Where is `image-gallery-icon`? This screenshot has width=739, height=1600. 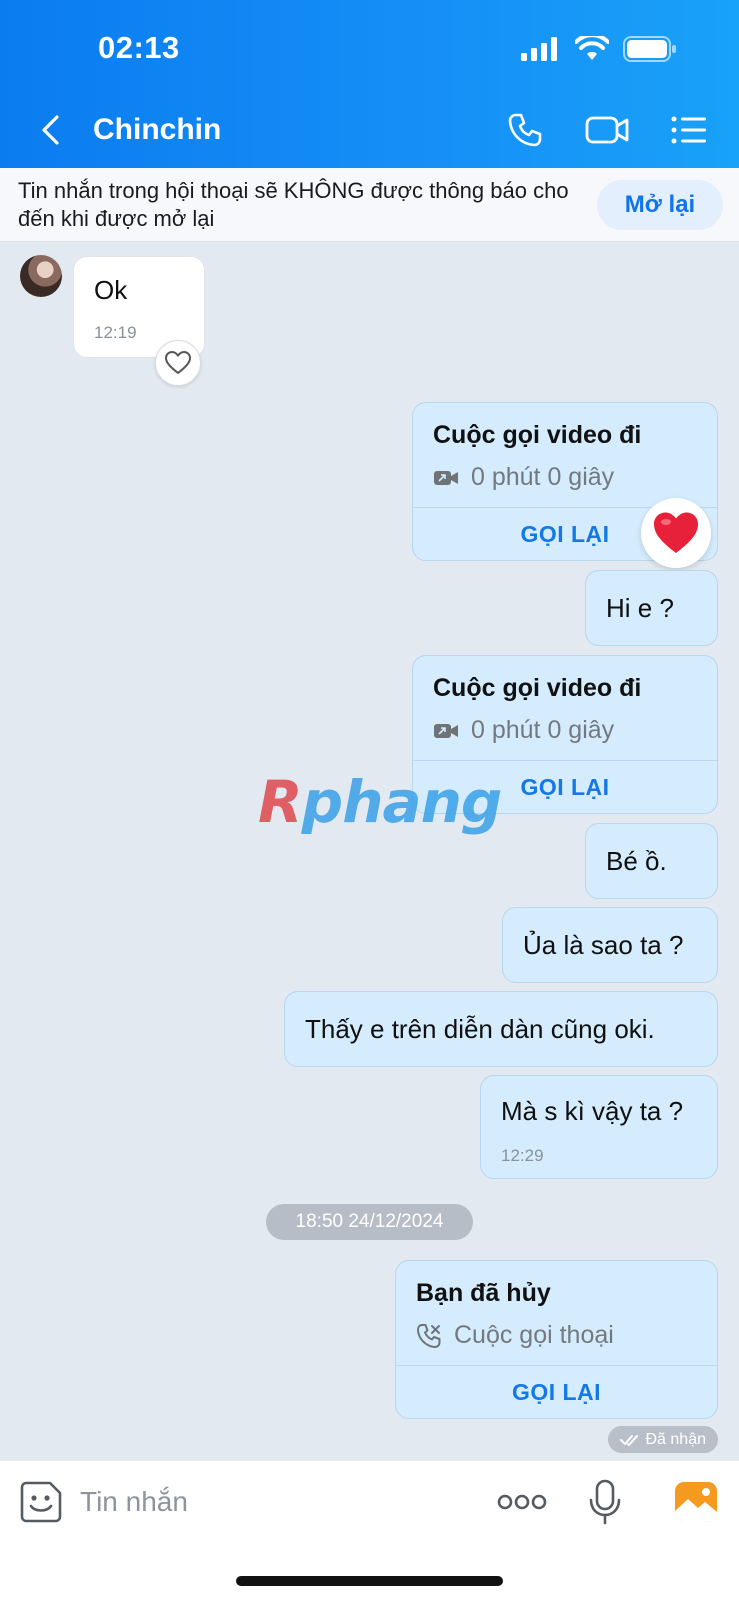
image-gallery-icon is located at coordinates (696, 1502).